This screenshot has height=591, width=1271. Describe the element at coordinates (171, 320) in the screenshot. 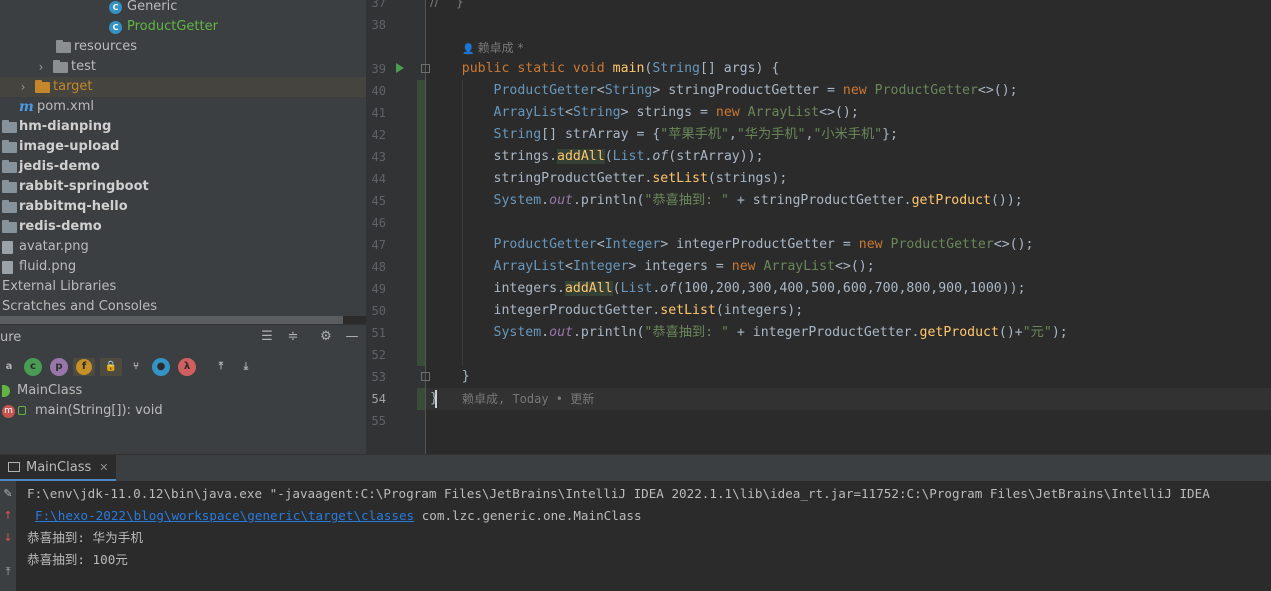

I see `tree-horizontal-scrollbar` at that location.